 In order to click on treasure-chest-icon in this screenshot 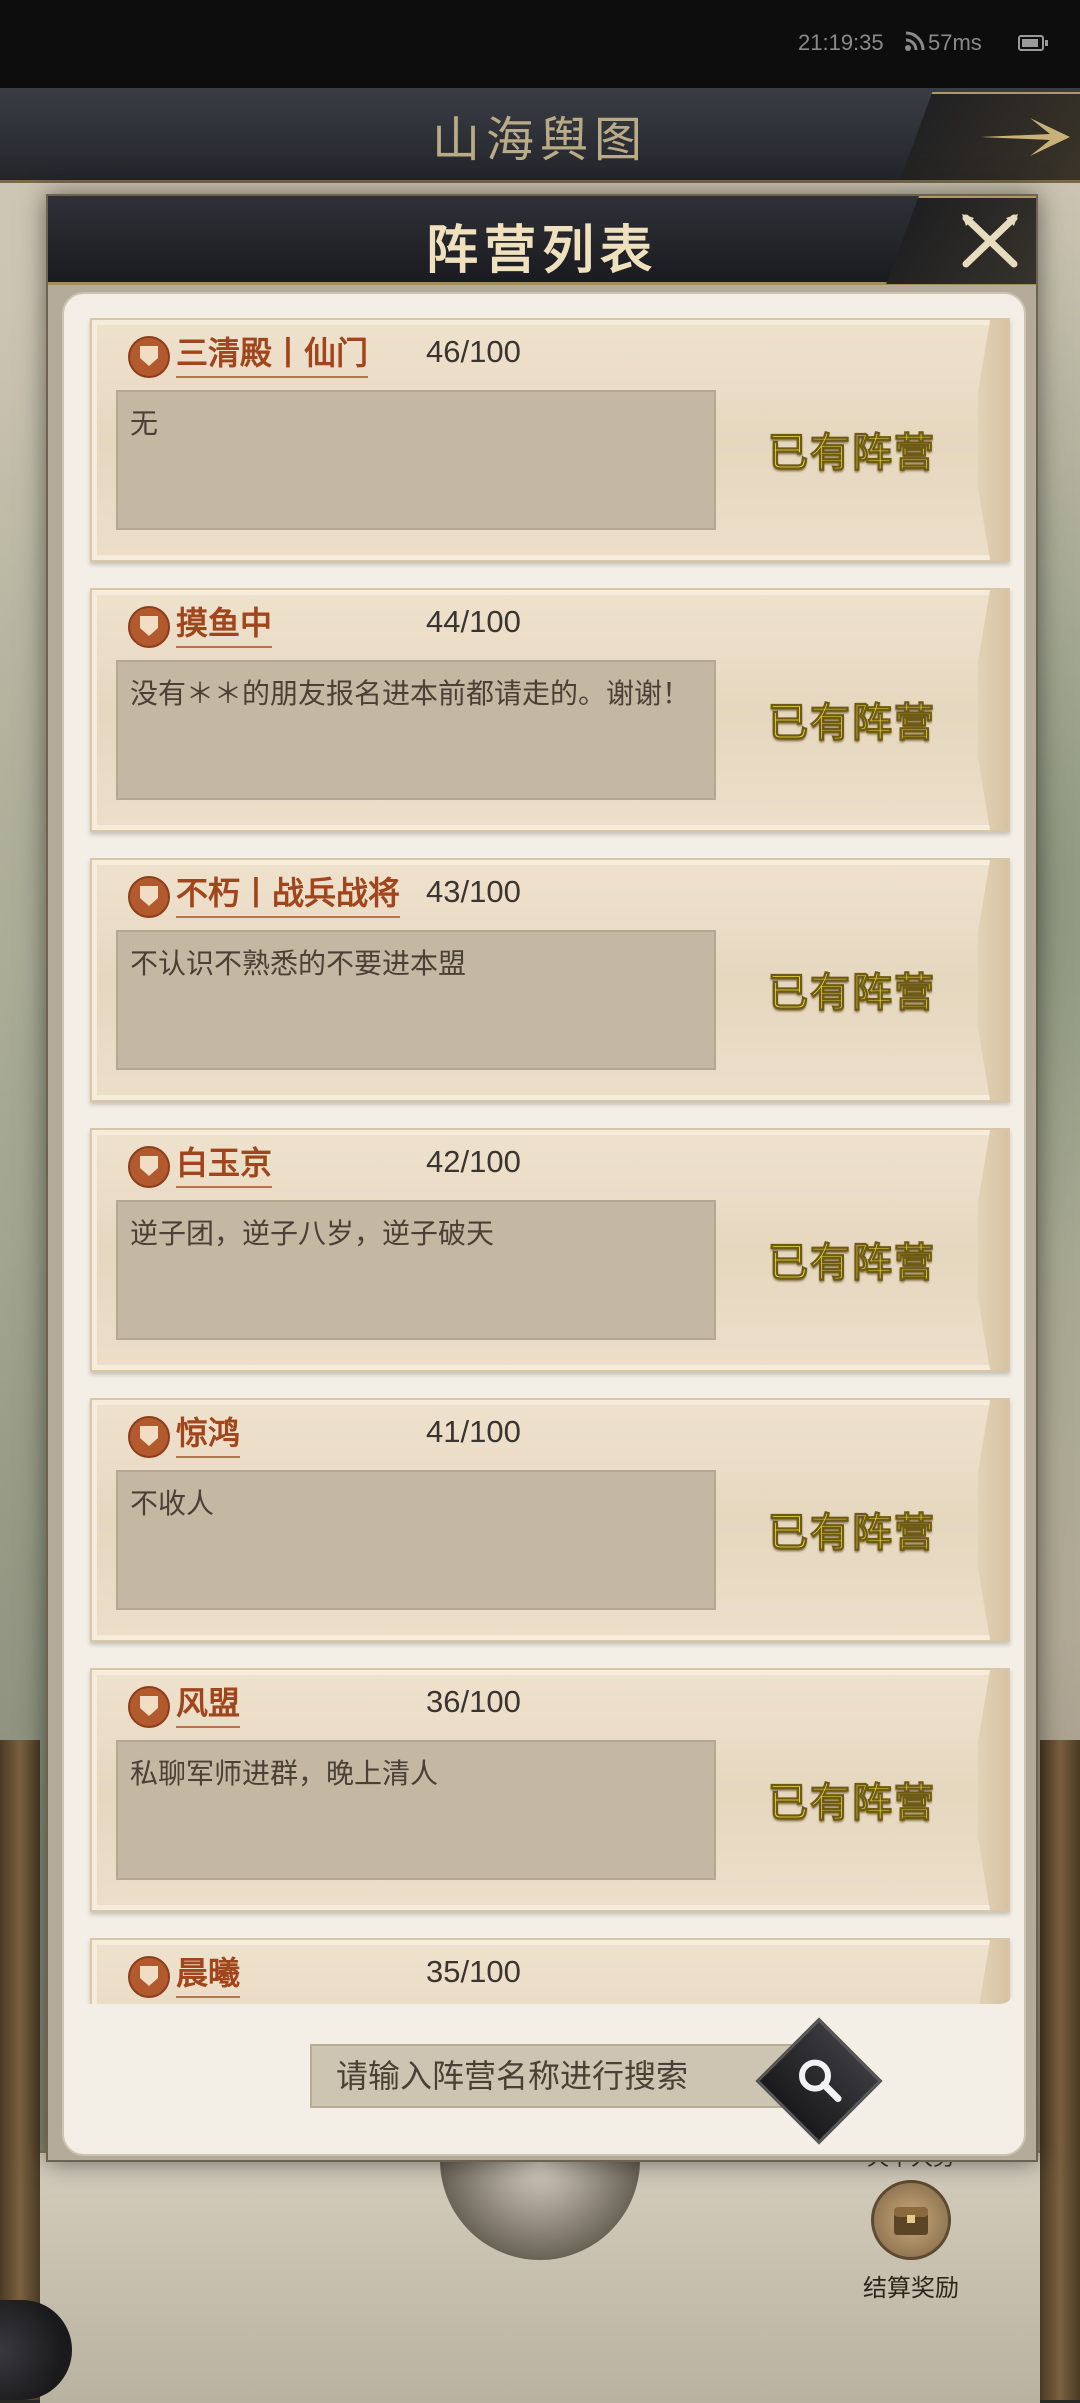, I will do `click(911, 2220)`.